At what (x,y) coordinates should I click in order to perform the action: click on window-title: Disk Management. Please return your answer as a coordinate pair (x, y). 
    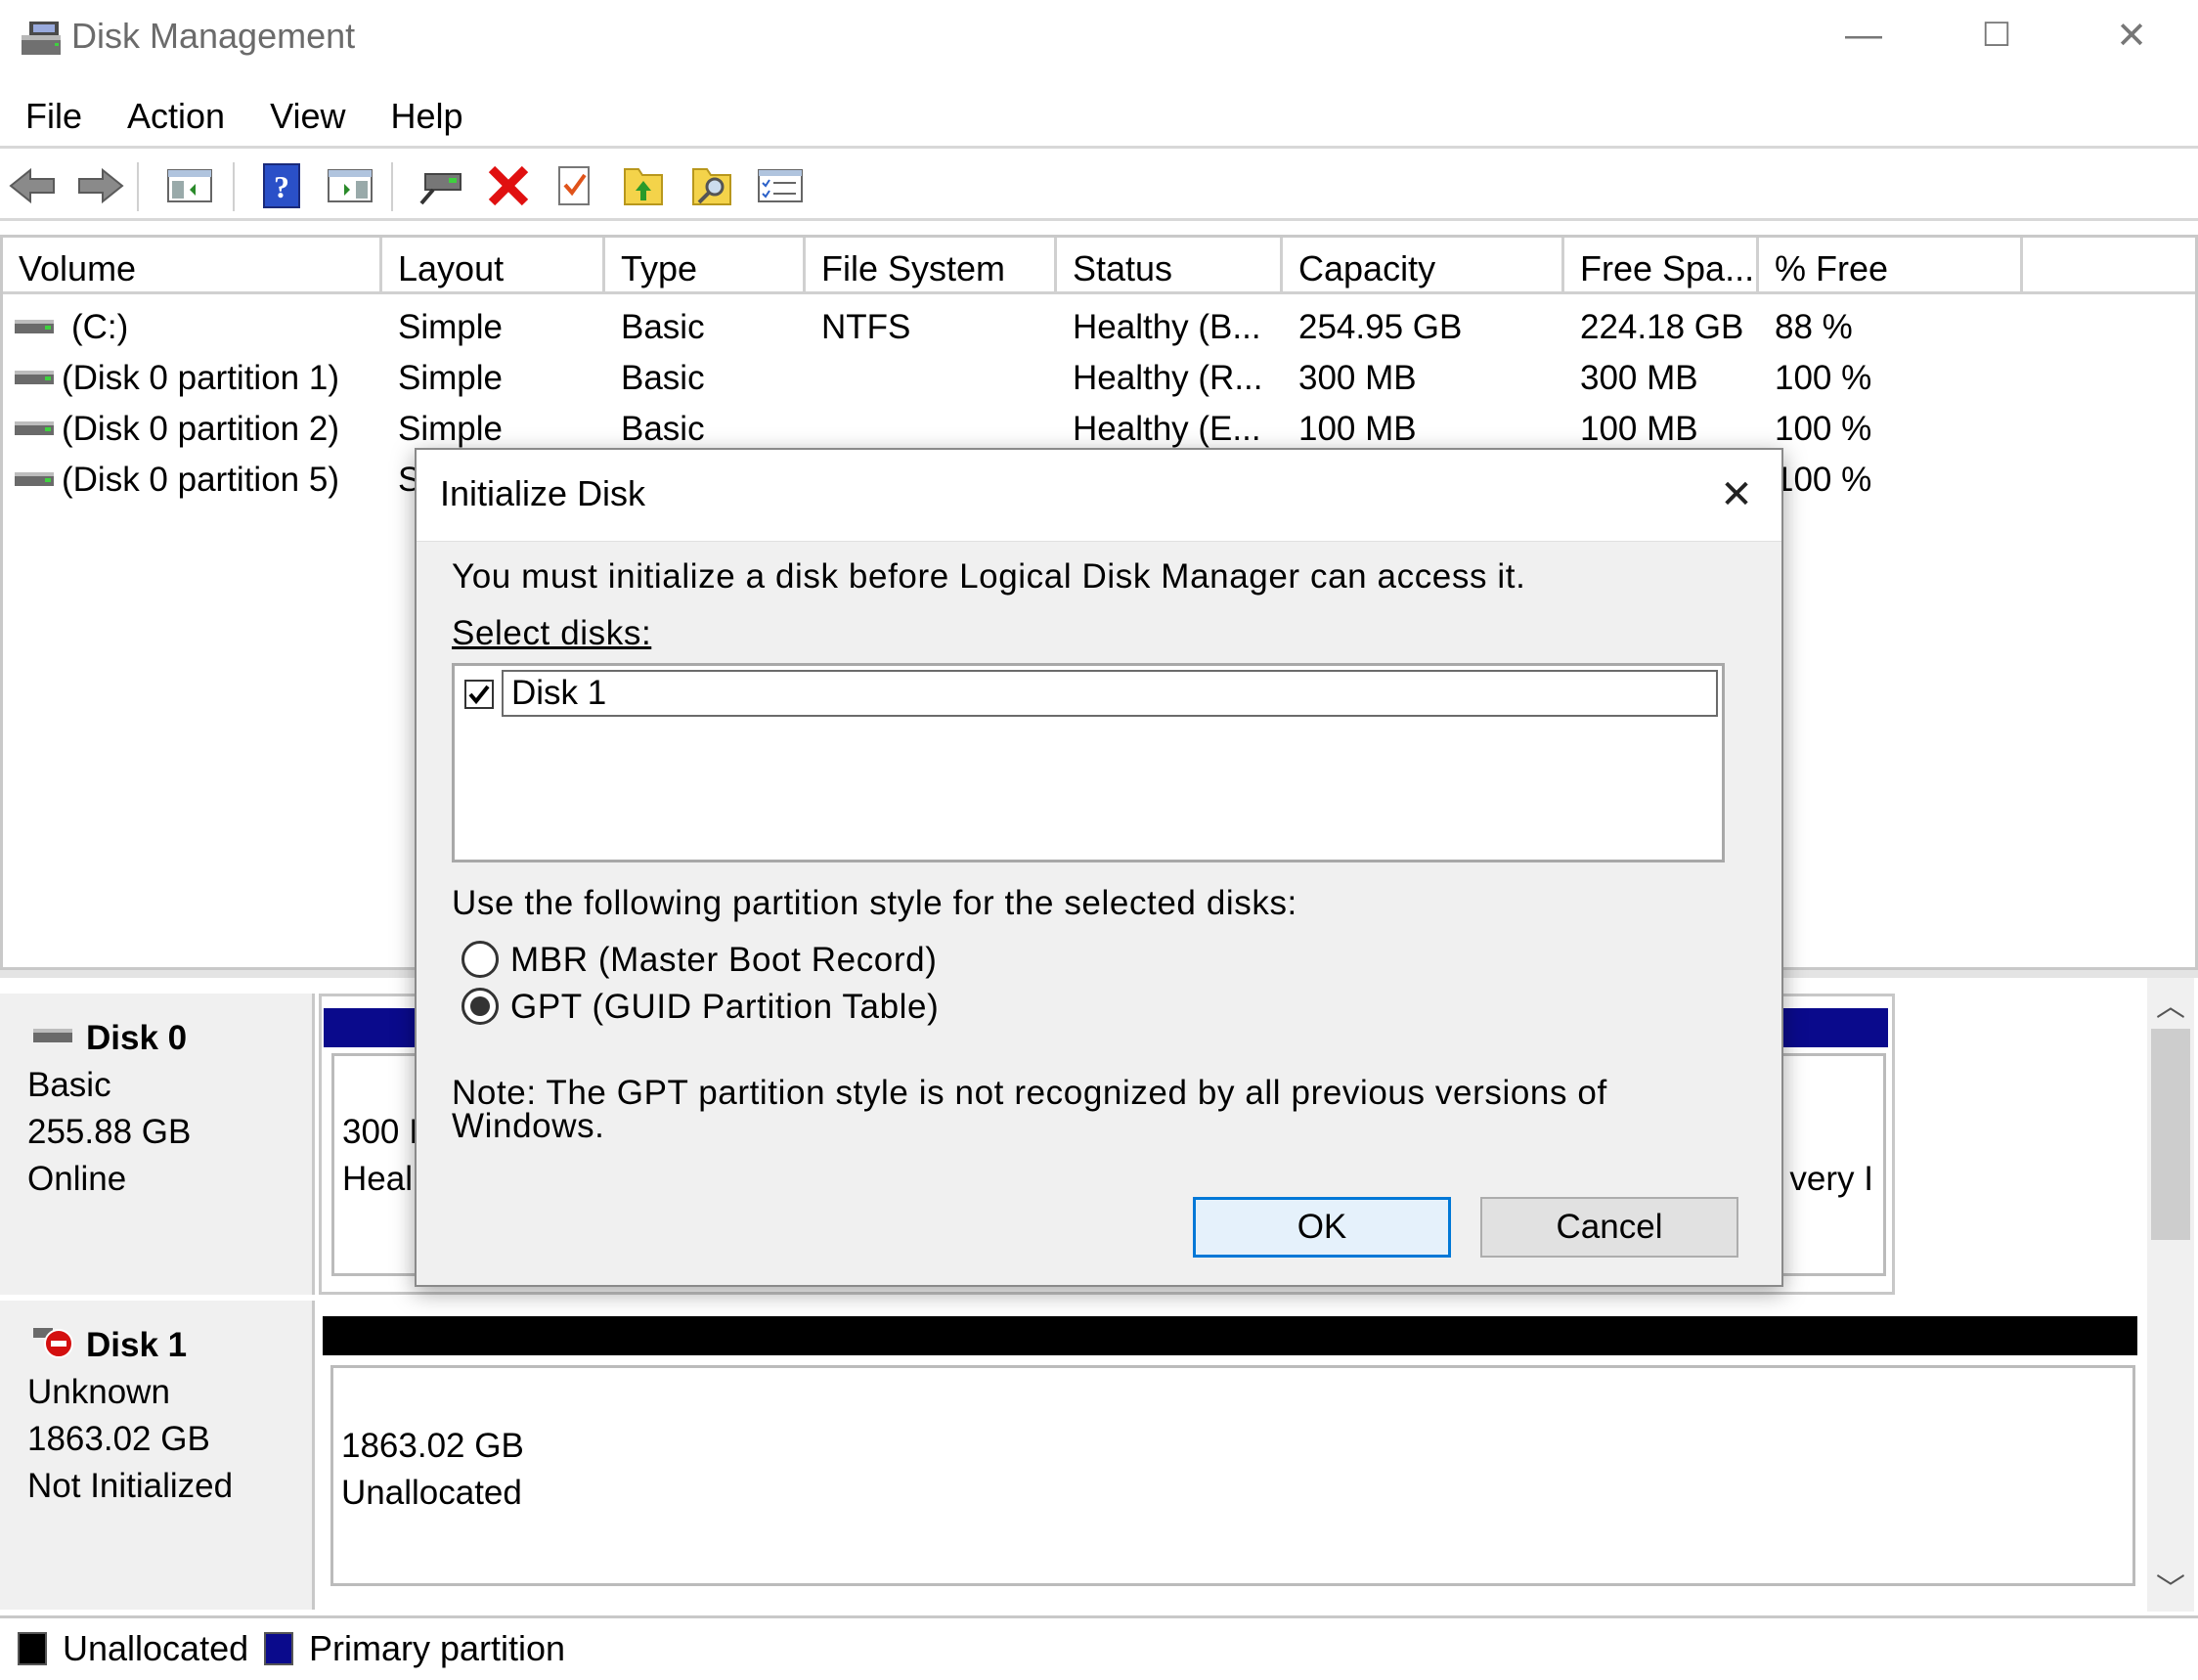
    Looking at the image, I should click on (214, 36).